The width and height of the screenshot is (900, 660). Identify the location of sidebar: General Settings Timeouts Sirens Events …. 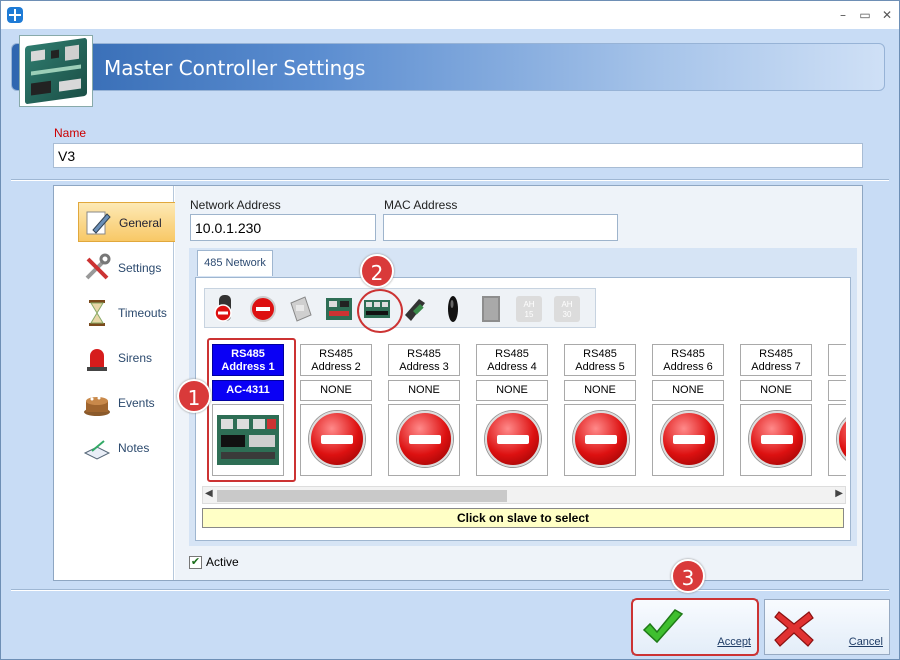
(115, 383).